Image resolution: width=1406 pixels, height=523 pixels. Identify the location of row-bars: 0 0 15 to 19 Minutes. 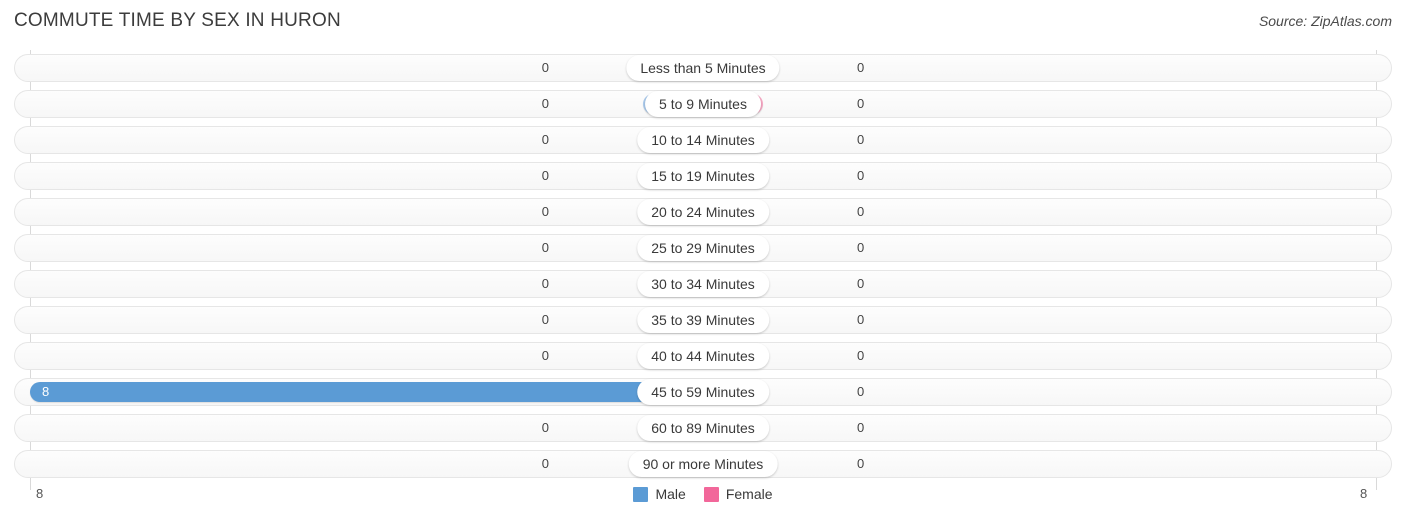
(703, 176).